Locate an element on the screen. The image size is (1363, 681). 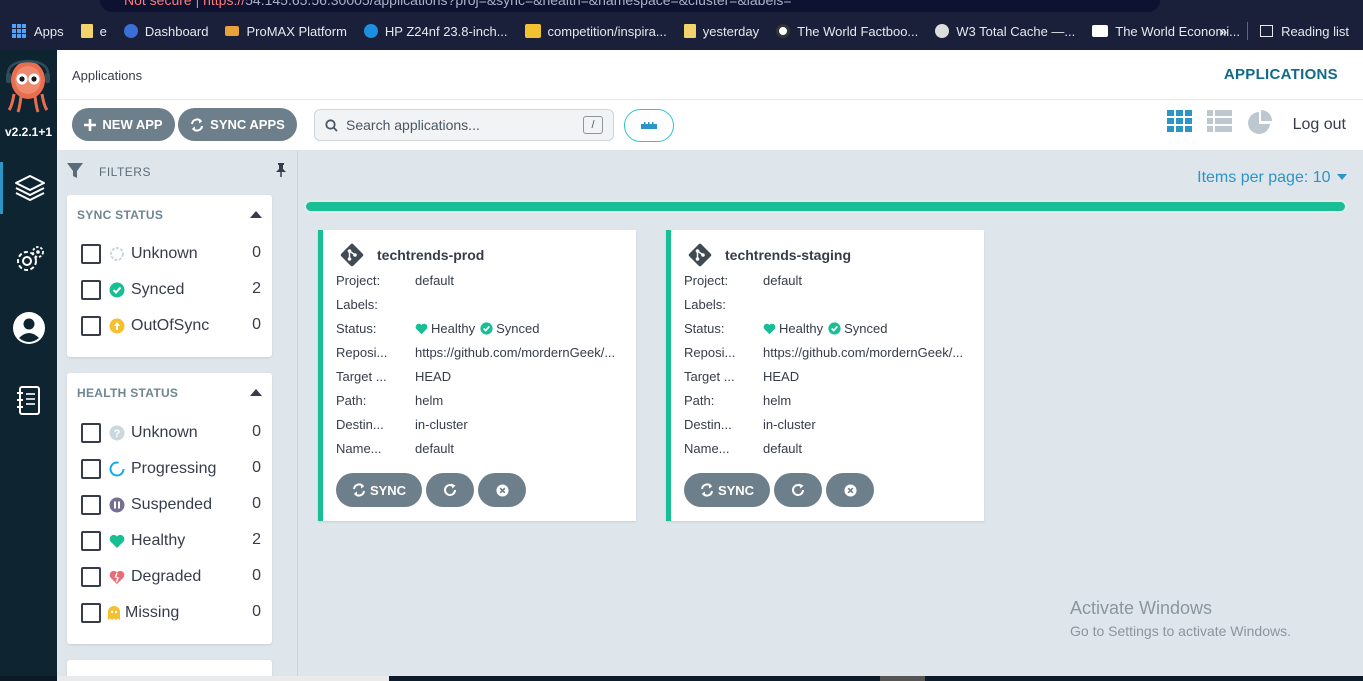
field-value: HEAD is located at coordinates (433, 376).